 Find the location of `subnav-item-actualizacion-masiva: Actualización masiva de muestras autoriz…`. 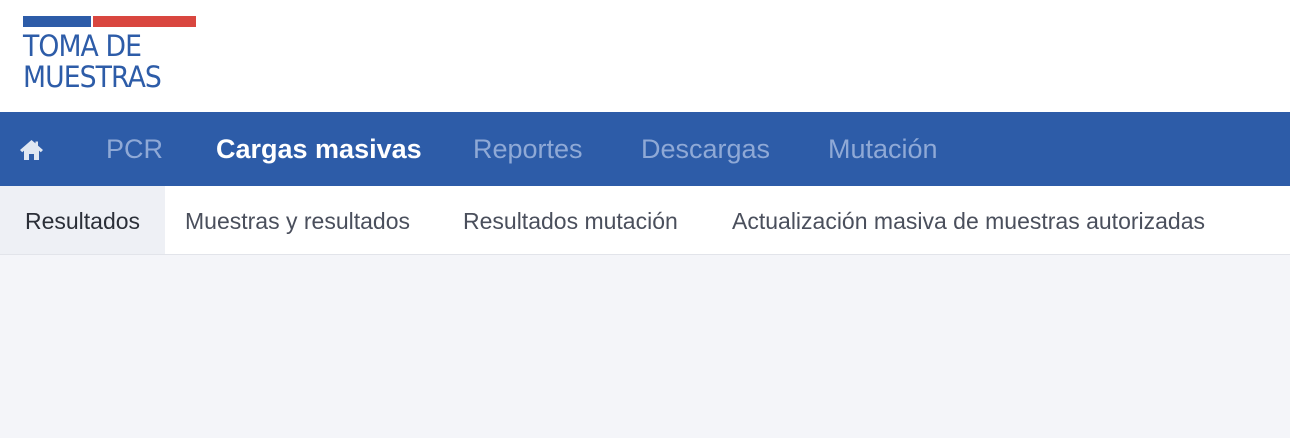

subnav-item-actualizacion-masiva: Actualización masiva de muestras autoriz… is located at coordinates (968, 220).